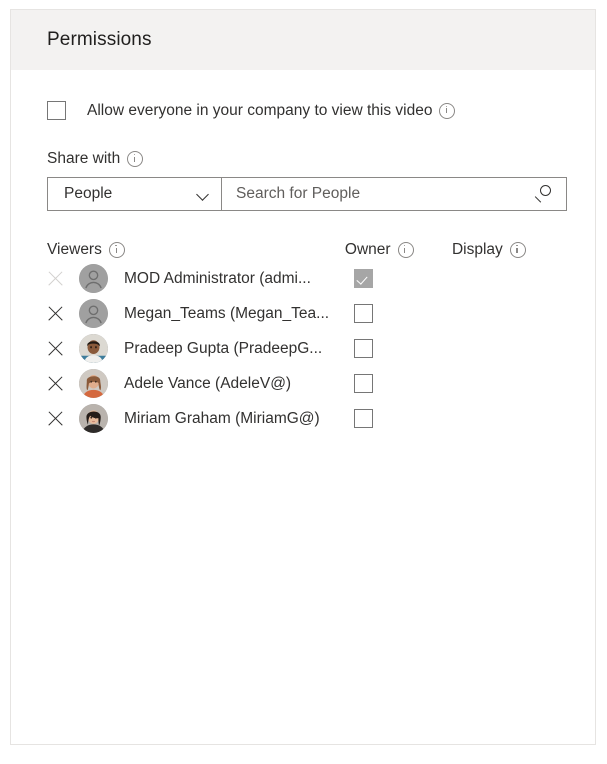 The width and height of the screenshot is (607, 764). Describe the element at coordinates (303, 40) in the screenshot. I see `panel-header: Permissions` at that location.